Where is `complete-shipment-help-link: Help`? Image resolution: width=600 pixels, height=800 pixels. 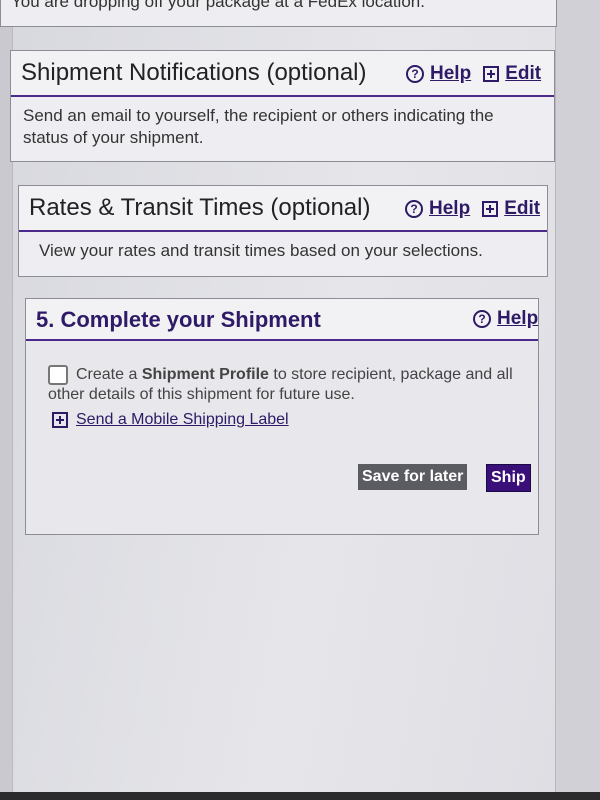 complete-shipment-help-link: Help is located at coordinates (517, 319).